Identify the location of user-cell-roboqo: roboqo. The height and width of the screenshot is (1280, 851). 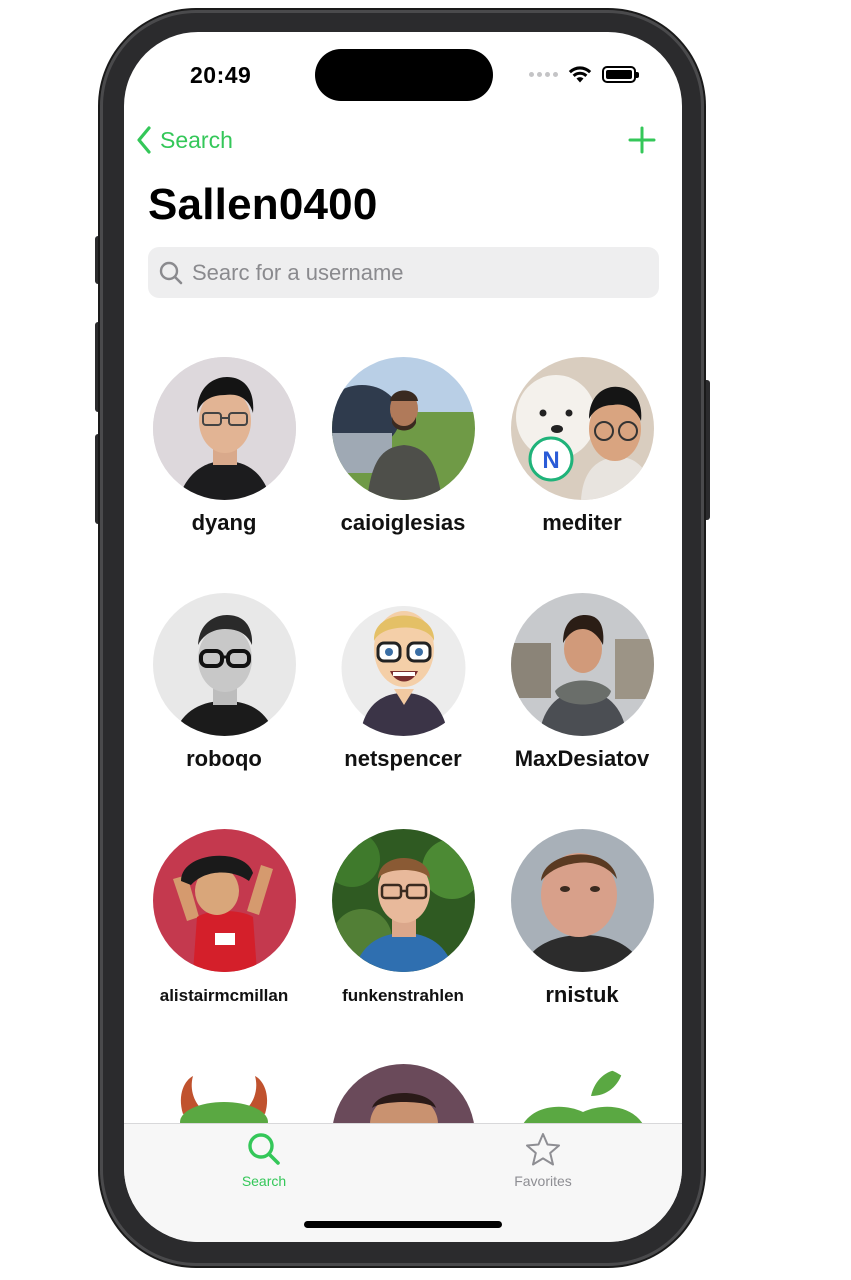
(224, 682).